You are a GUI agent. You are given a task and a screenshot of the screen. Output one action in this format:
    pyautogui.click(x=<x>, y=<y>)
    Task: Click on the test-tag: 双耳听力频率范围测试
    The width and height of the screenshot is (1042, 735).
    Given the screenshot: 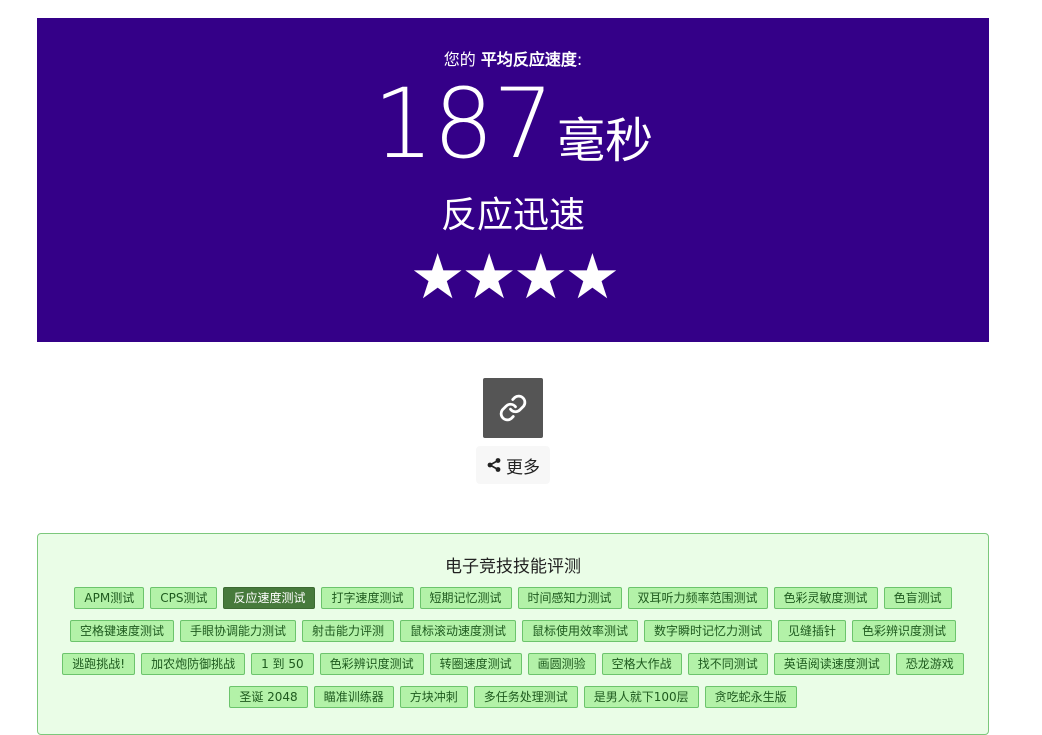 What is the action you would take?
    pyautogui.click(x=697, y=598)
    